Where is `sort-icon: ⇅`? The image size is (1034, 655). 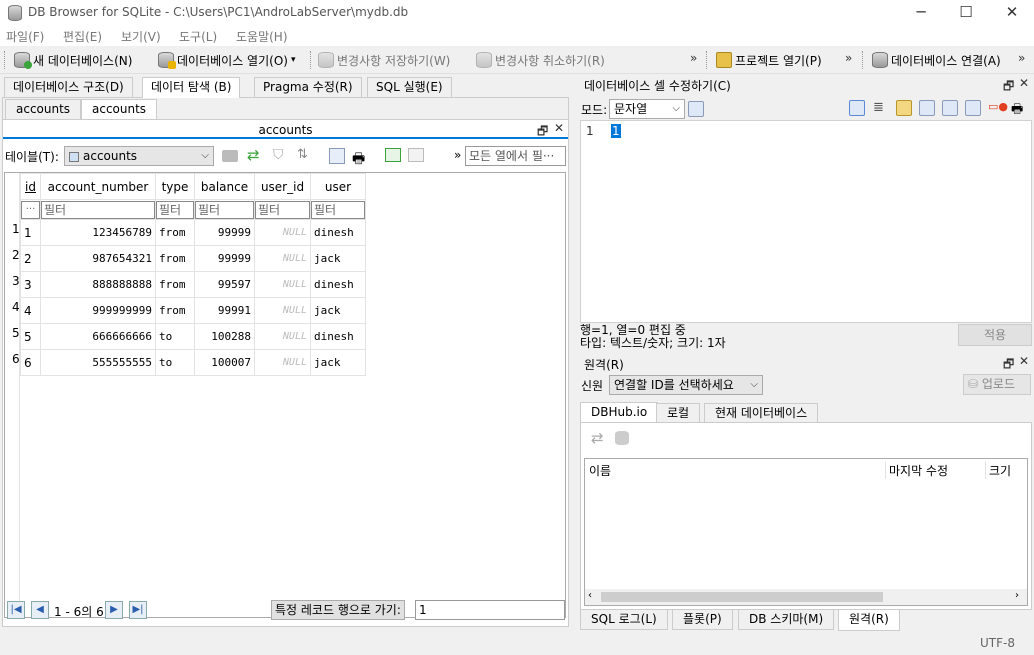 sort-icon: ⇅ is located at coordinates (302, 154).